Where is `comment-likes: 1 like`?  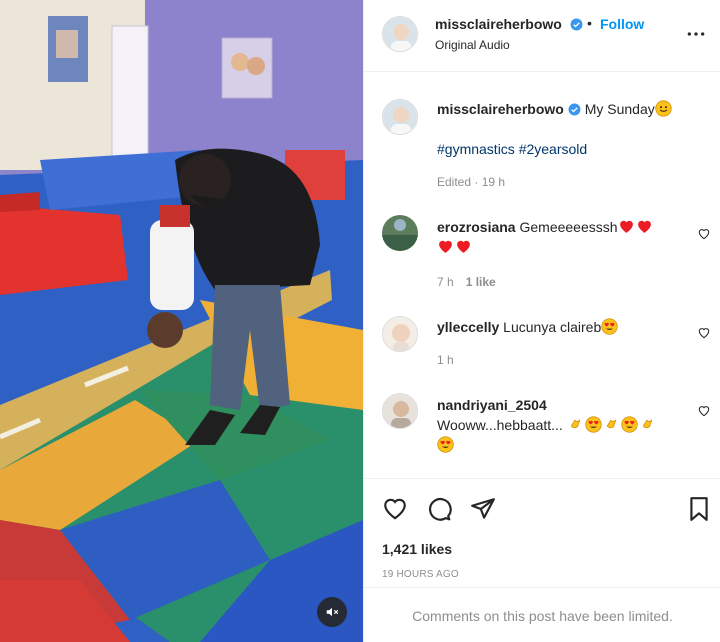 comment-likes: 1 like is located at coordinates (481, 282).